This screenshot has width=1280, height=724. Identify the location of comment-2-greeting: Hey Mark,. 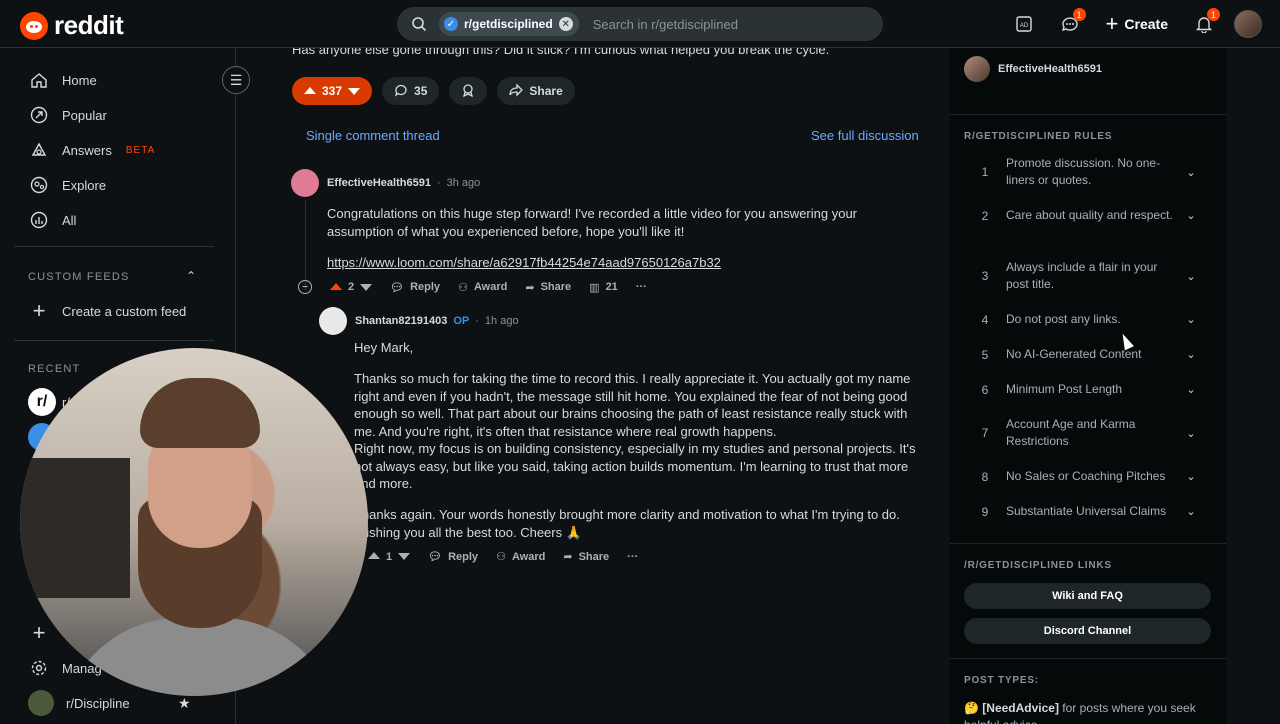
(384, 347).